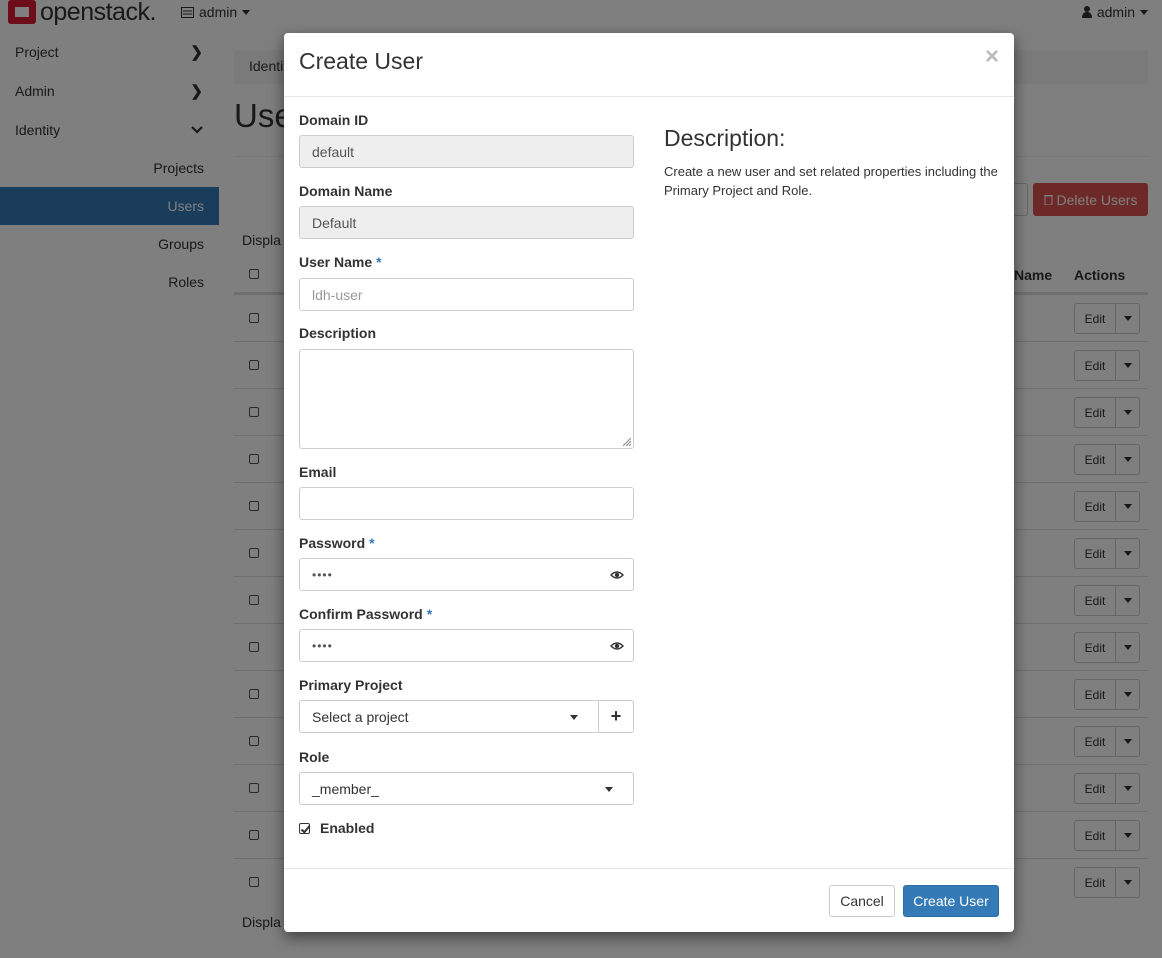  Describe the element at coordinates (649, 65) in the screenshot. I see `modal-header: Create User ×` at that location.